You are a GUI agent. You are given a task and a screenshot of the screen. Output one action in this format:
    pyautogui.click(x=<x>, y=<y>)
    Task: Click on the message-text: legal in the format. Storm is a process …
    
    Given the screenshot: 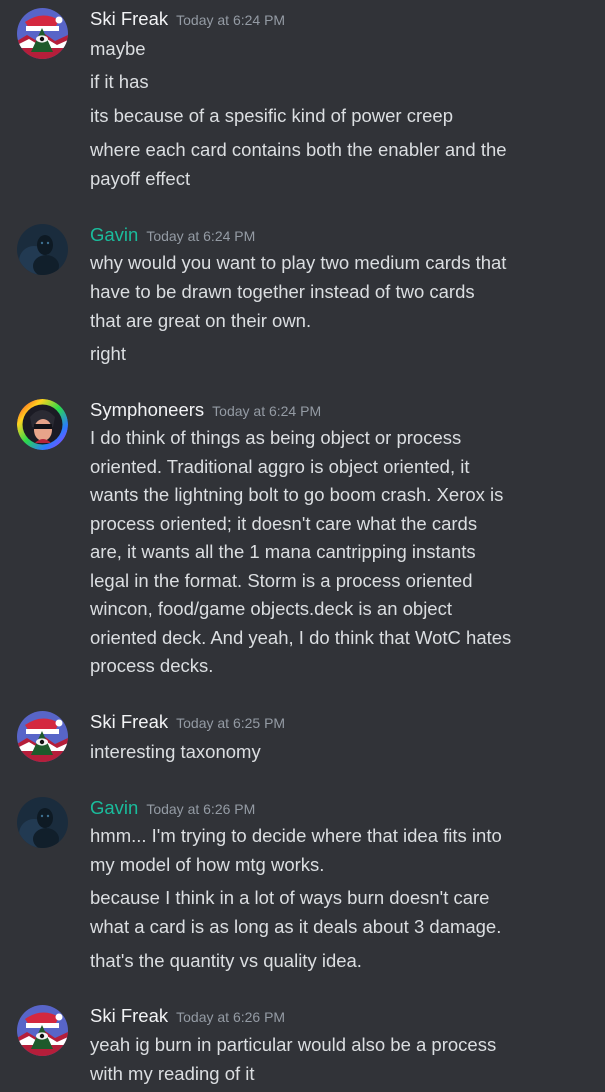 What is the action you would take?
    pyautogui.click(x=281, y=580)
    